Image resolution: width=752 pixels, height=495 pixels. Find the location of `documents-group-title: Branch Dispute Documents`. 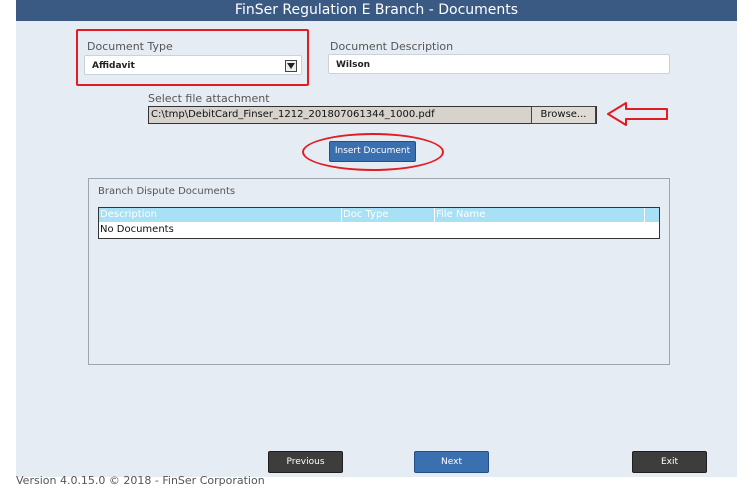

documents-group-title: Branch Dispute Documents is located at coordinates (167, 191).